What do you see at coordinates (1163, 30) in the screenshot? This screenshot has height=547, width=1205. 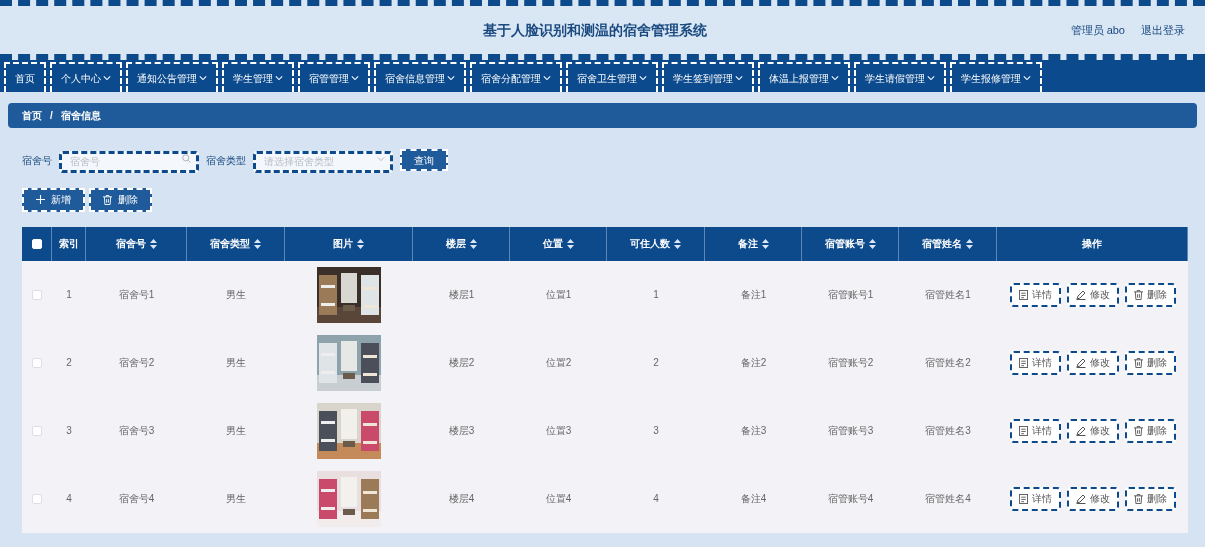 I see `logout-link: 退出登录` at bounding box center [1163, 30].